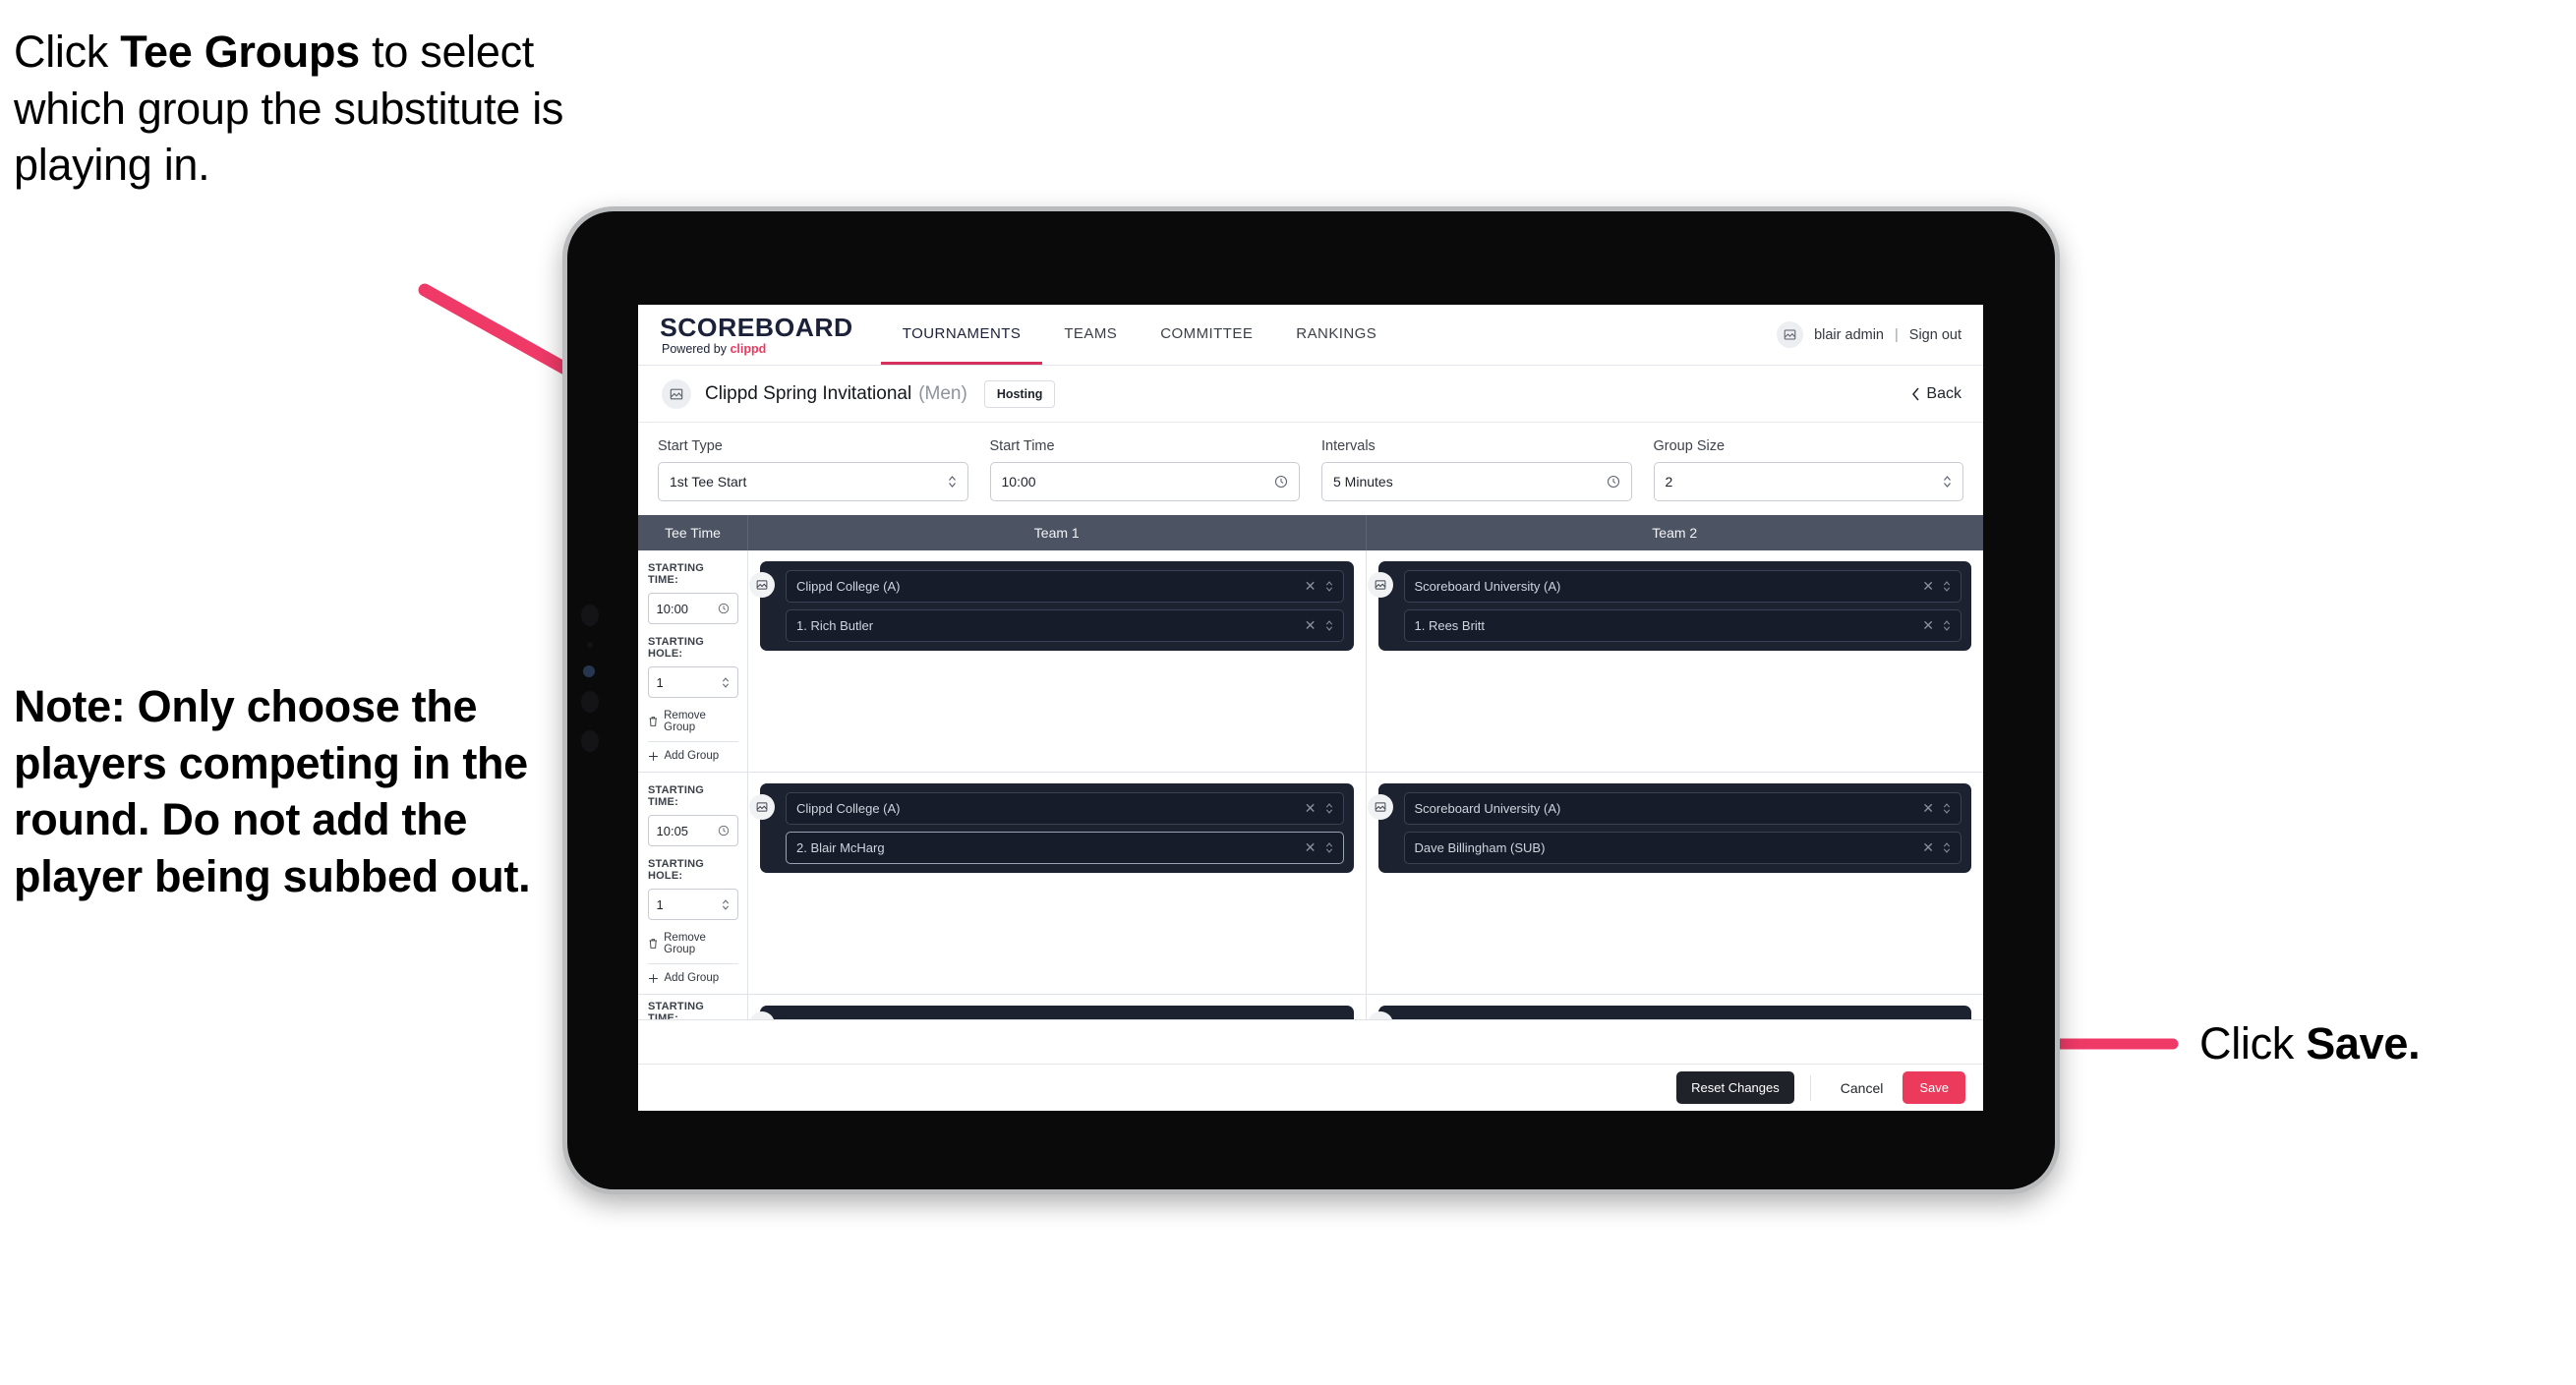  What do you see at coordinates (756, 327) in the screenshot?
I see `brand-title: SCOREBOARD` at bounding box center [756, 327].